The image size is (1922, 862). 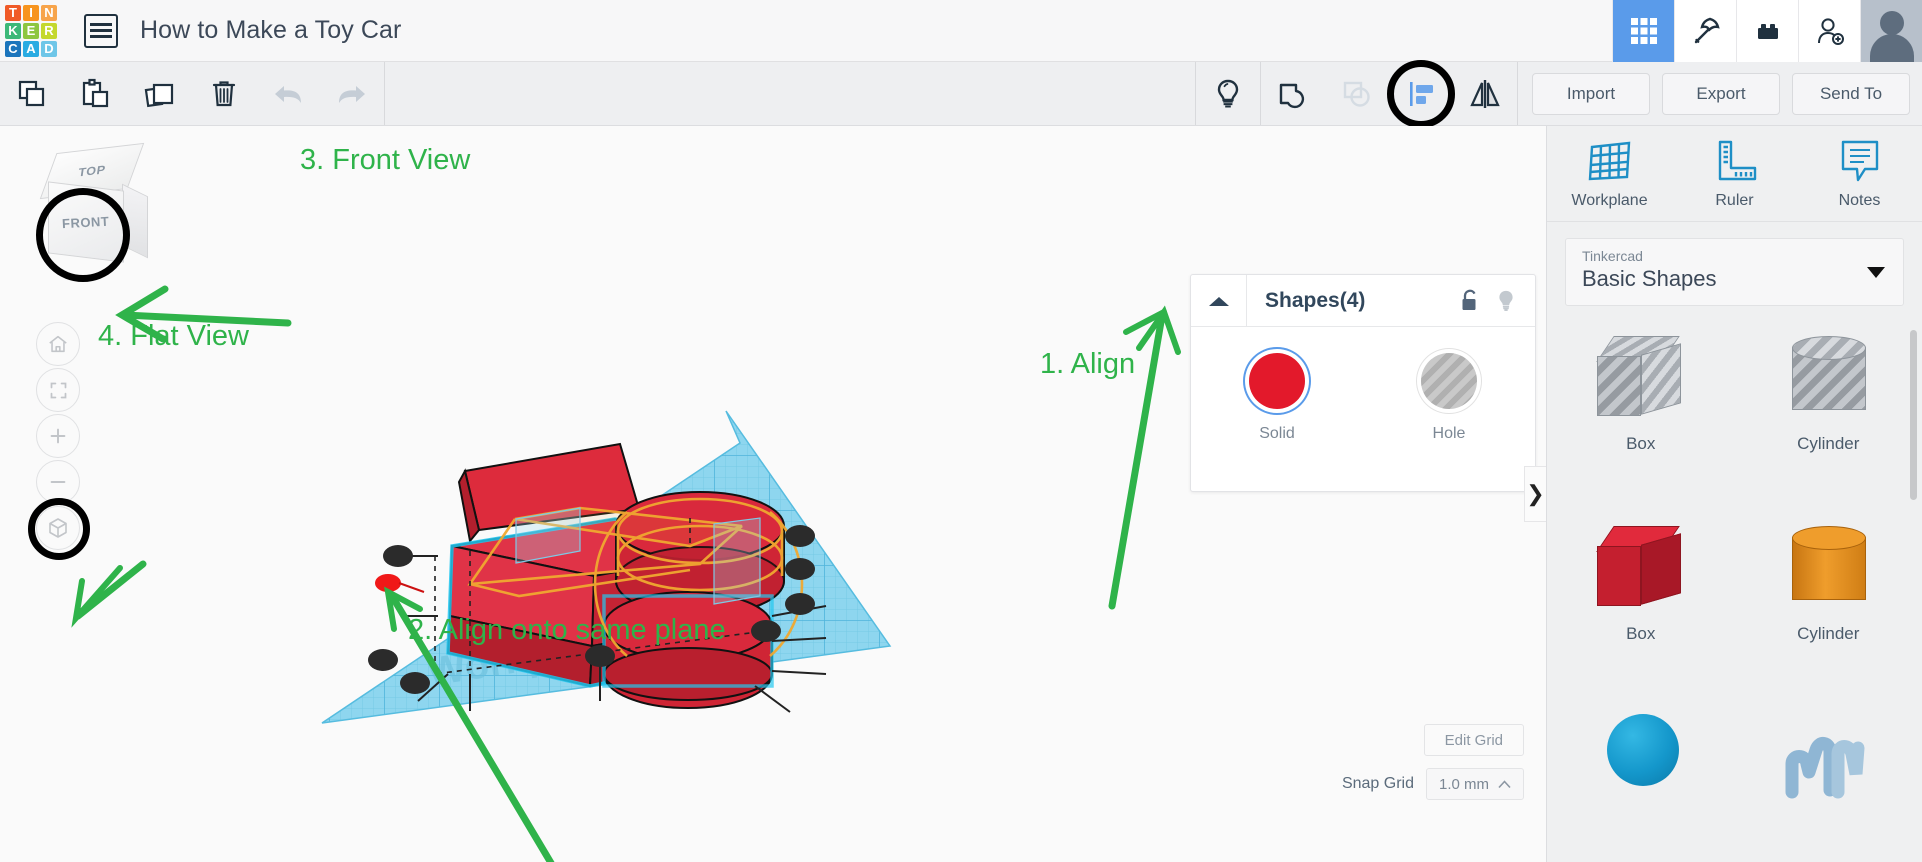 What do you see at coordinates (1734, 200) in the screenshot?
I see `ruler-label: Ruler` at bounding box center [1734, 200].